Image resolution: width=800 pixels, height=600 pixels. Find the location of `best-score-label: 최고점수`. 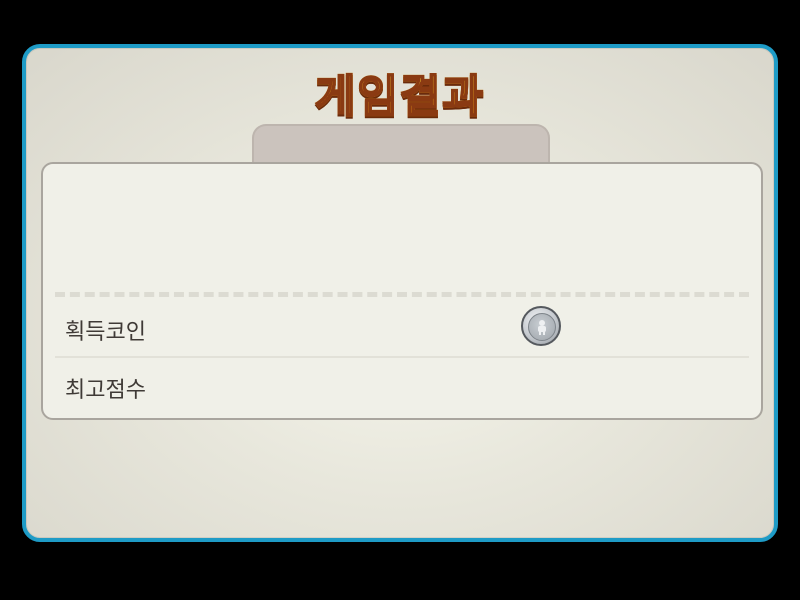

best-score-label: 최고점수 is located at coordinates (105, 390).